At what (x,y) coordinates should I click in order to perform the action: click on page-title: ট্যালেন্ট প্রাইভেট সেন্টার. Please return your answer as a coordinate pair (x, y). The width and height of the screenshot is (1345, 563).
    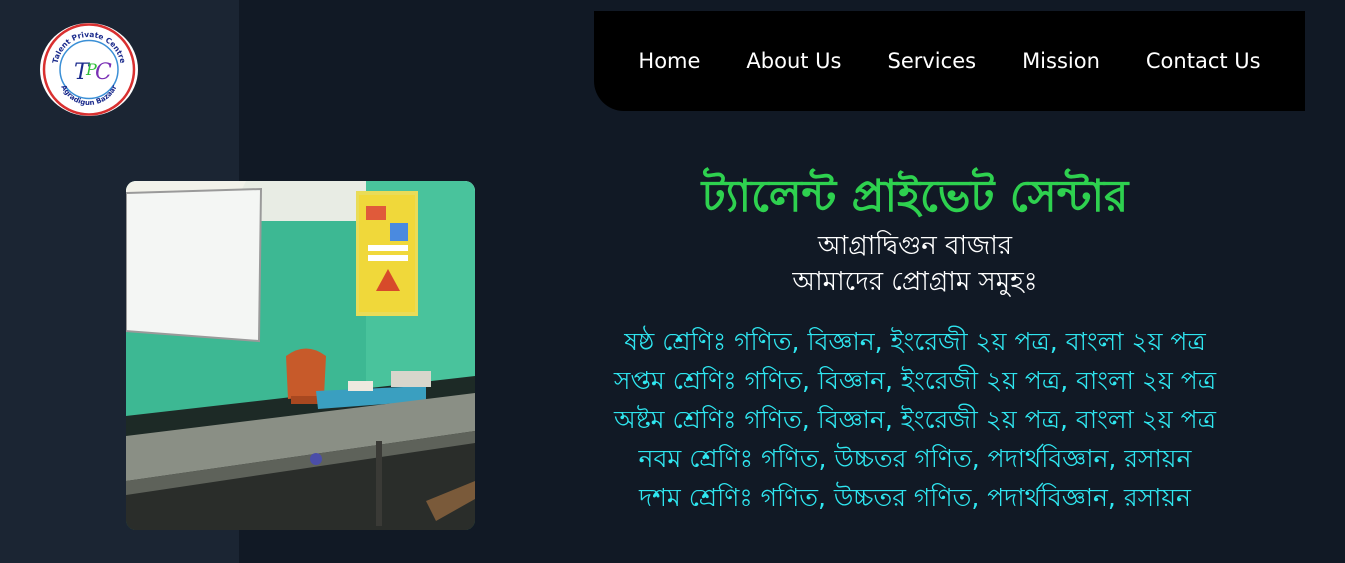
    Looking at the image, I should click on (915, 196).